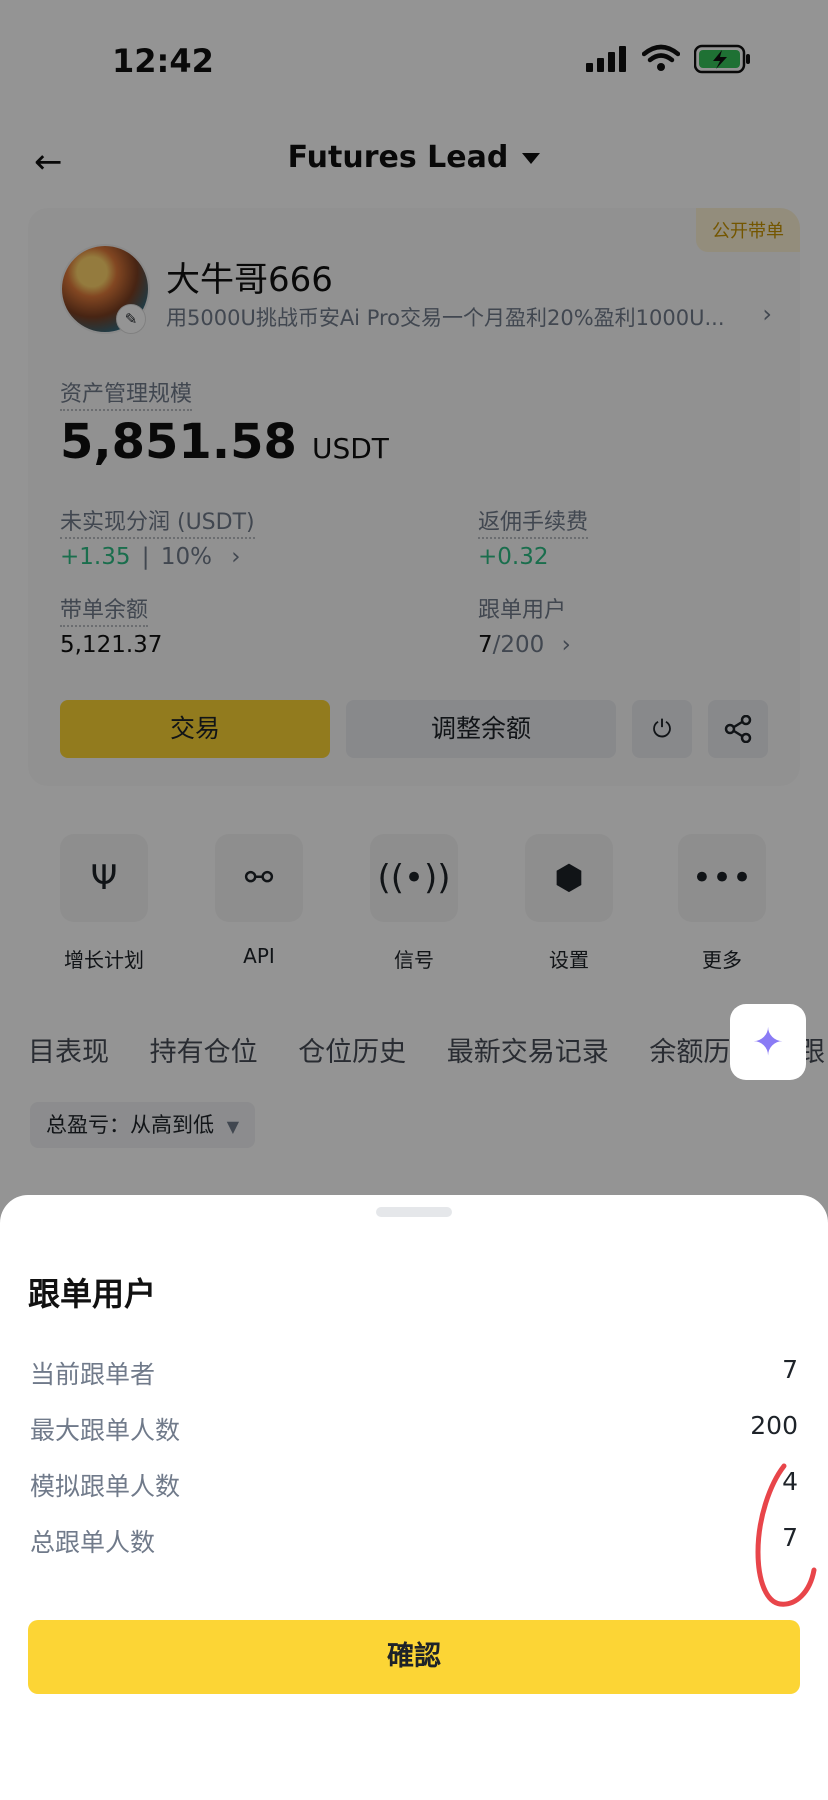 Image resolution: width=828 pixels, height=1800 pixels. Describe the element at coordinates (92, 1294) in the screenshot. I see `sheet-title: 跟单用户` at that location.